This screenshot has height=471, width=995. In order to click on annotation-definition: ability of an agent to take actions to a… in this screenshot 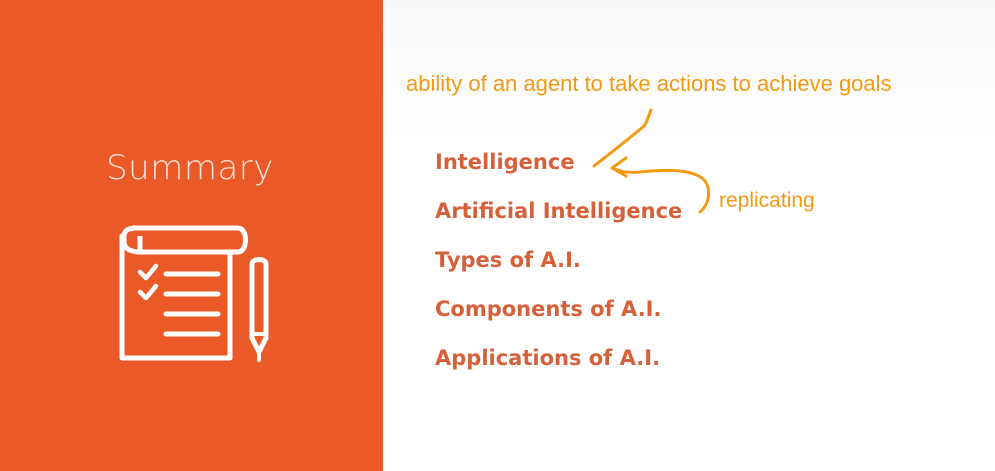, I will do `click(649, 83)`.